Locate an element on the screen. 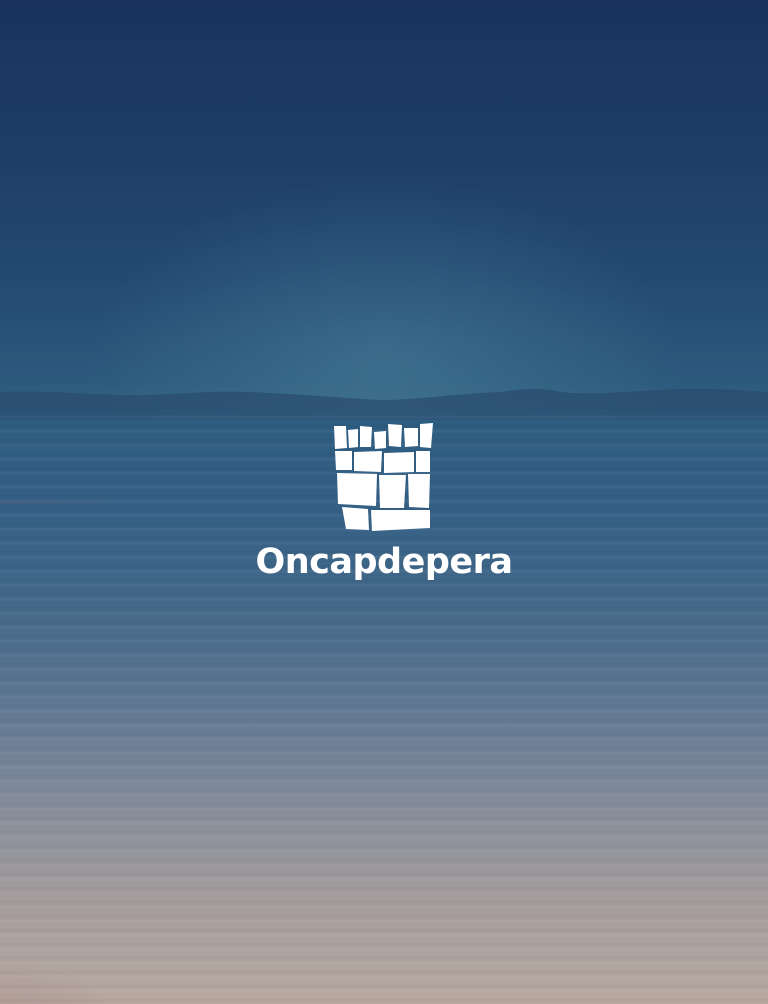 The height and width of the screenshot is (1004, 768). castle-tower-icon is located at coordinates (383, 477).